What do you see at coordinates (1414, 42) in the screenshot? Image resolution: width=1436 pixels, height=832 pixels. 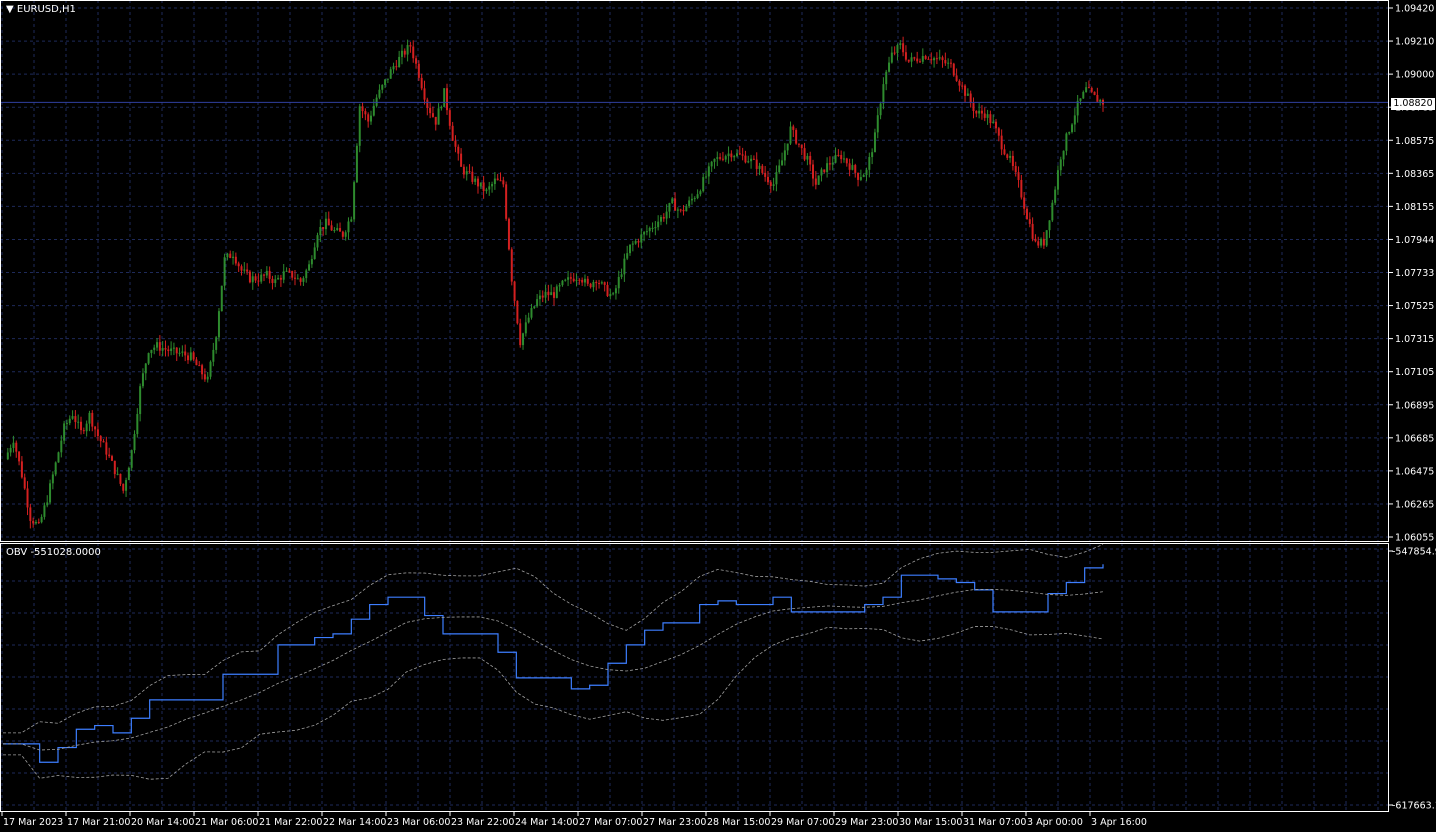 I see `y-tick-label: 1.09210` at bounding box center [1414, 42].